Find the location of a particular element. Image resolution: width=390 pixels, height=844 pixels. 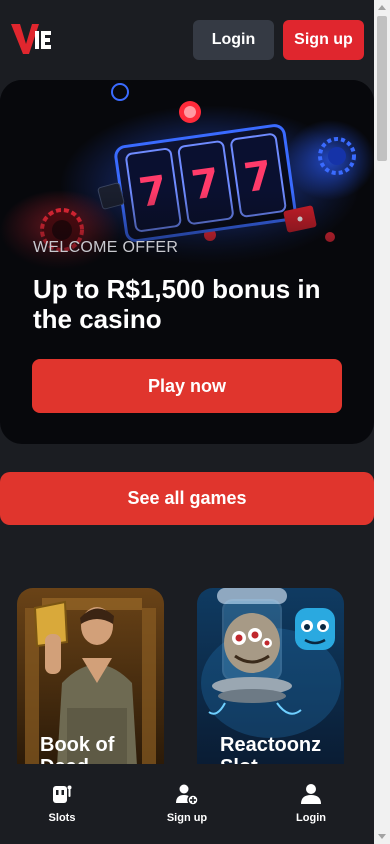

nav-item-slots: Slots is located at coordinates (62, 804).